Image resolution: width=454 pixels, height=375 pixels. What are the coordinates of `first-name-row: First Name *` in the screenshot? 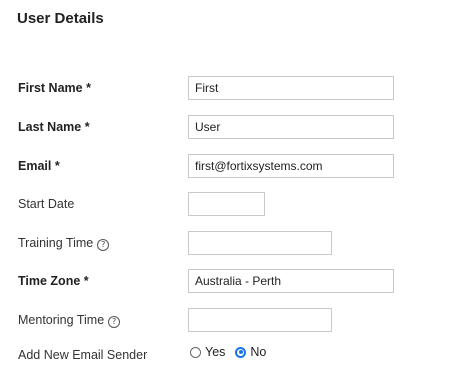 It's located at (227, 89).